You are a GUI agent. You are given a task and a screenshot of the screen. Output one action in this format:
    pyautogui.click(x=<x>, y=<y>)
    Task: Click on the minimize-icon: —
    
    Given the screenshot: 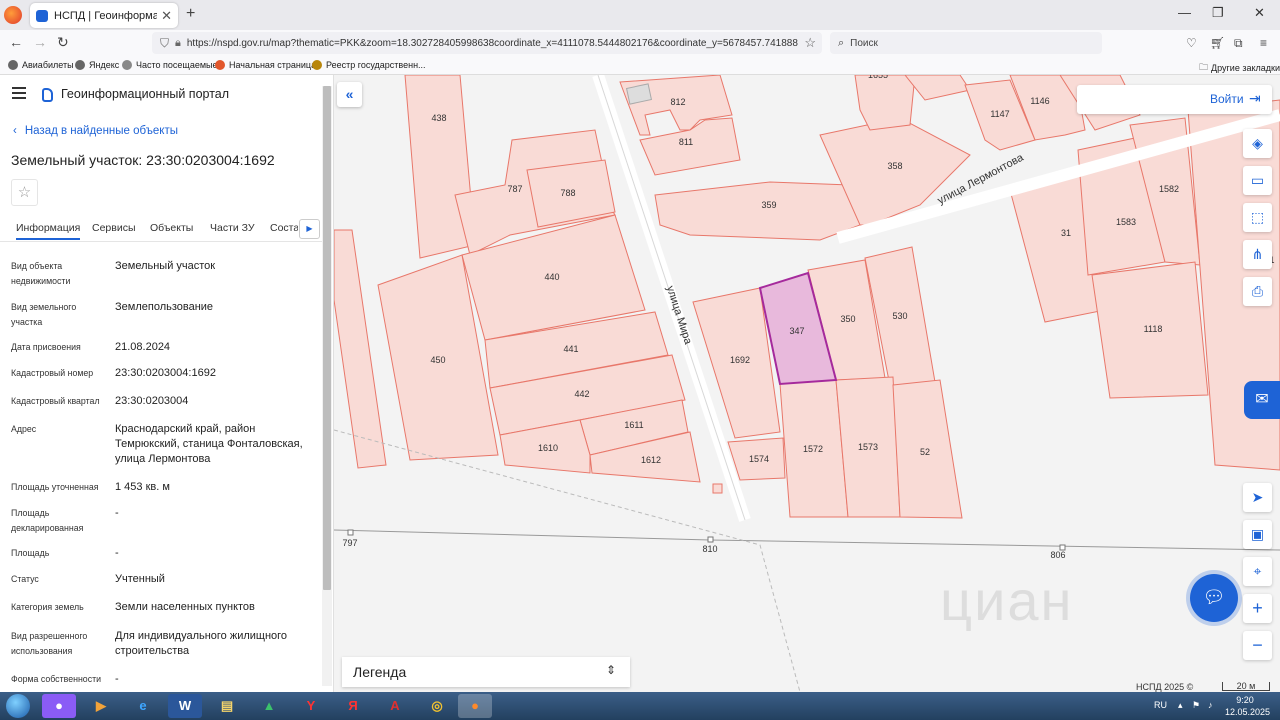 What is the action you would take?
    pyautogui.click(x=1184, y=12)
    